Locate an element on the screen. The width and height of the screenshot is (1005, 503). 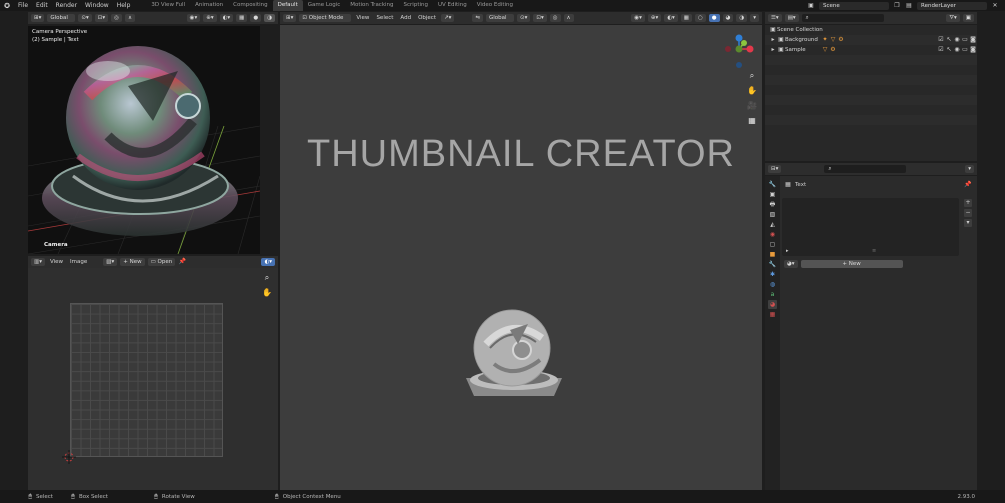
hand-pan-icon: ✋ is located at coordinates (267, 293).